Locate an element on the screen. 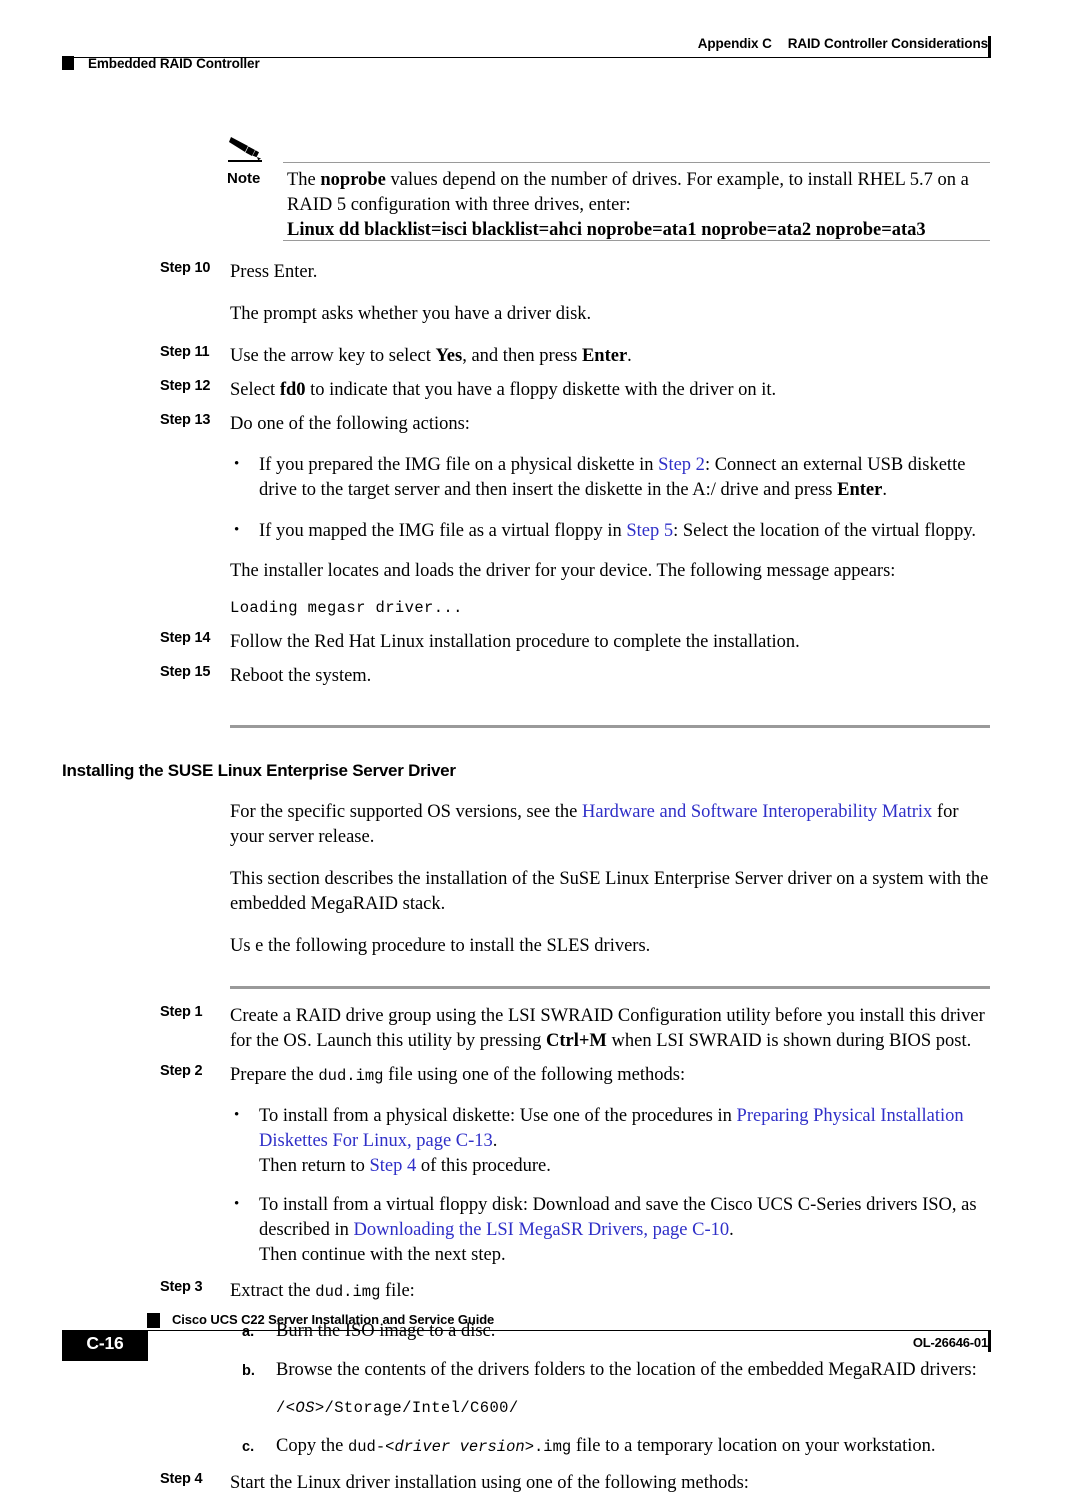  step-text-pre: Prepare the is located at coordinates (274, 1075).